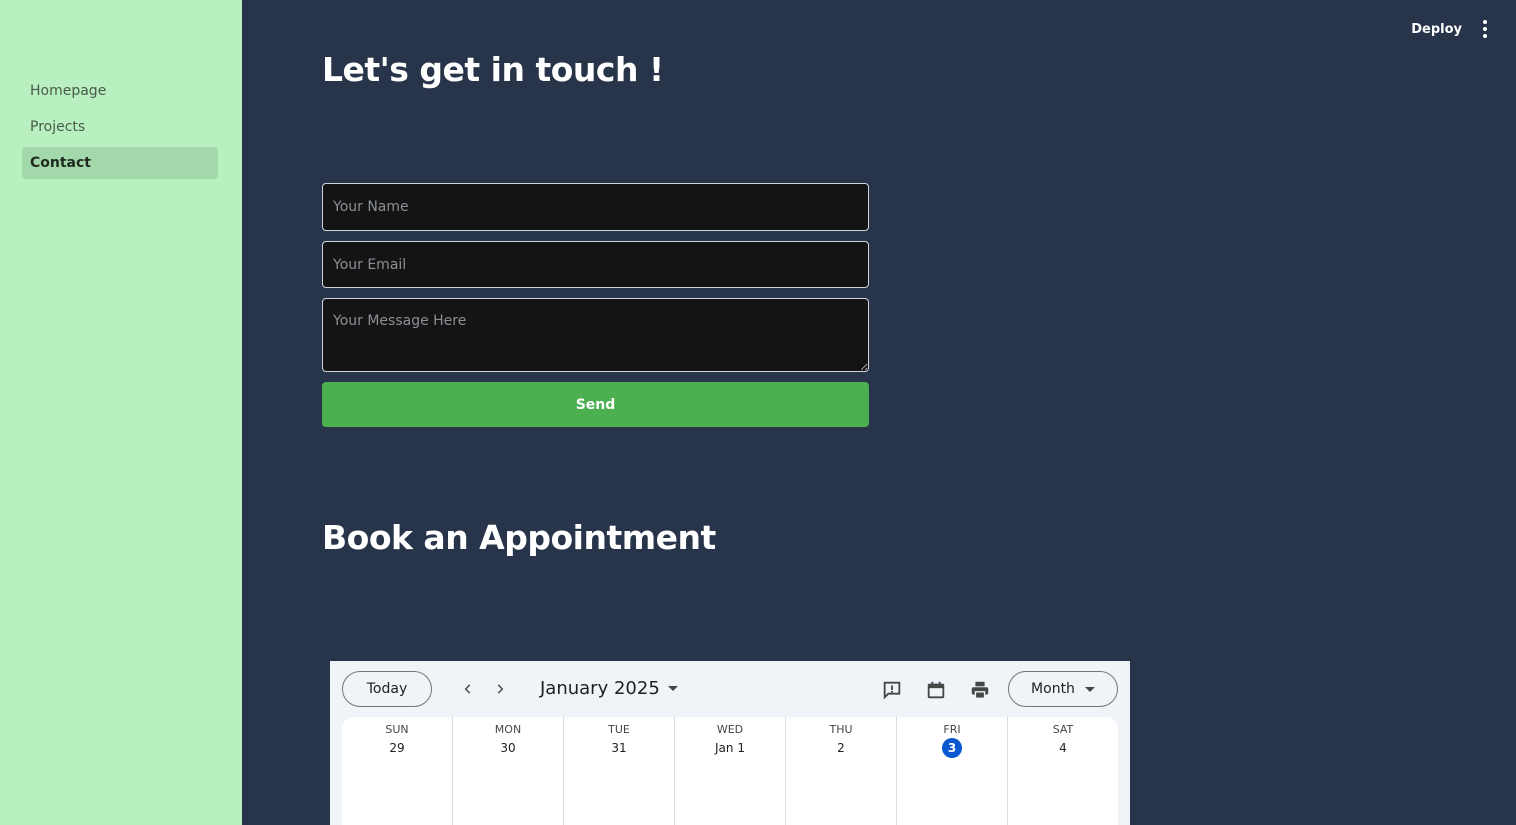  Describe the element at coordinates (1485, 29) in the screenshot. I see `kebab-menu-icon` at that location.